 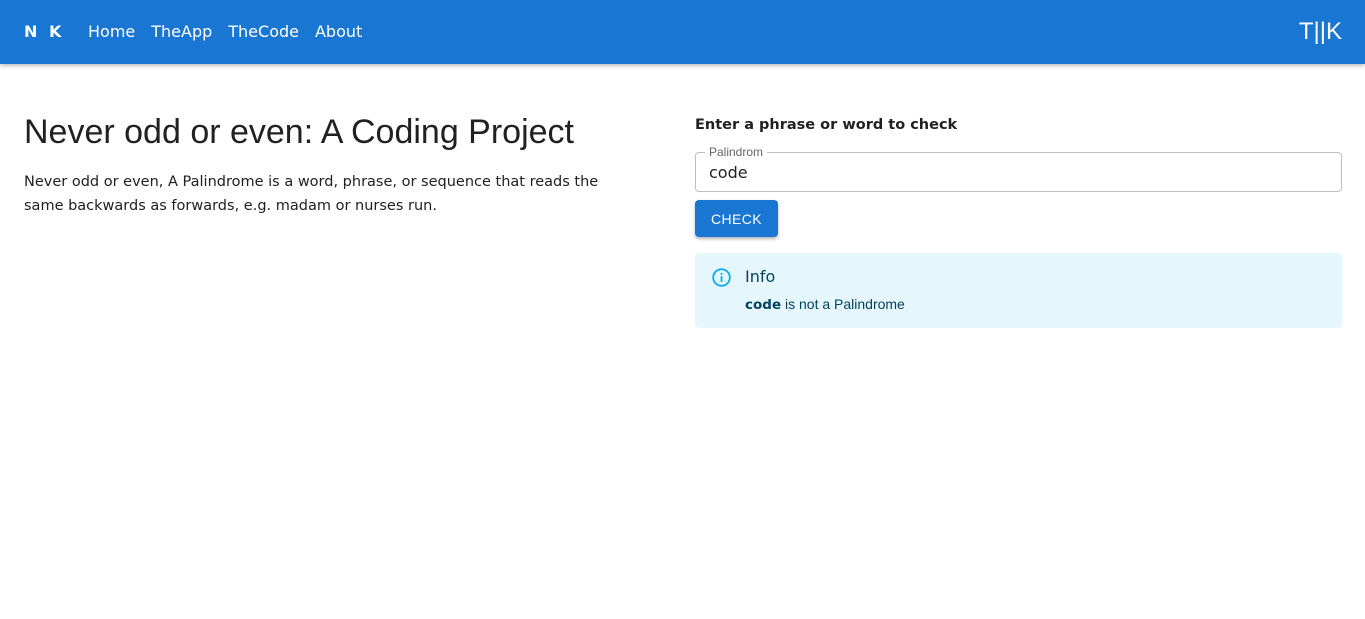 I want to click on nav-theapp: TheApp, so click(x=181, y=32).